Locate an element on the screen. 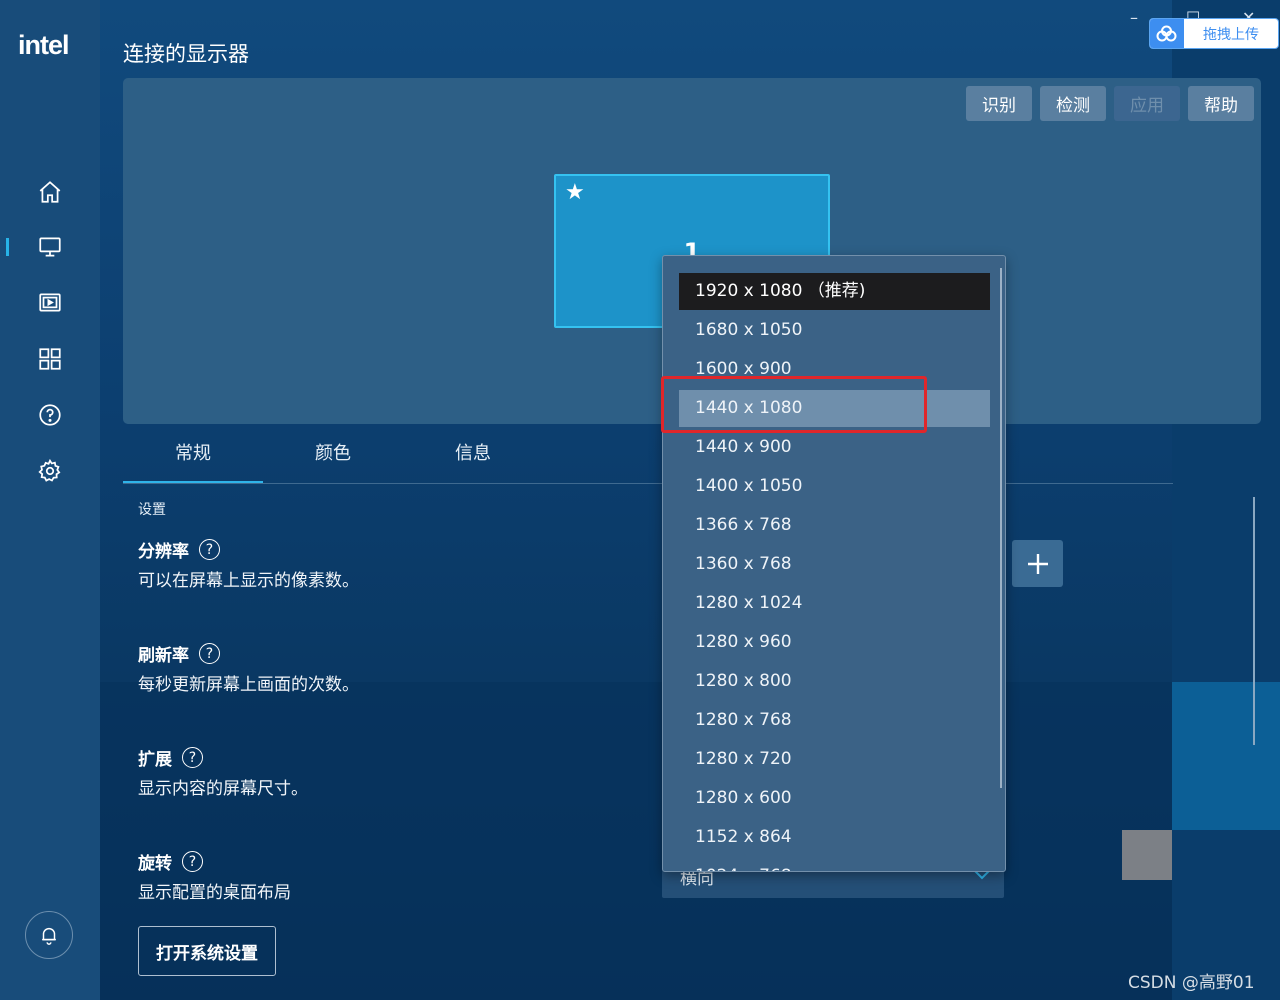 The height and width of the screenshot is (1000, 1280). setting-scale: 扩展 ? 显示内容的屏幕尺寸。 is located at coordinates (223, 772).